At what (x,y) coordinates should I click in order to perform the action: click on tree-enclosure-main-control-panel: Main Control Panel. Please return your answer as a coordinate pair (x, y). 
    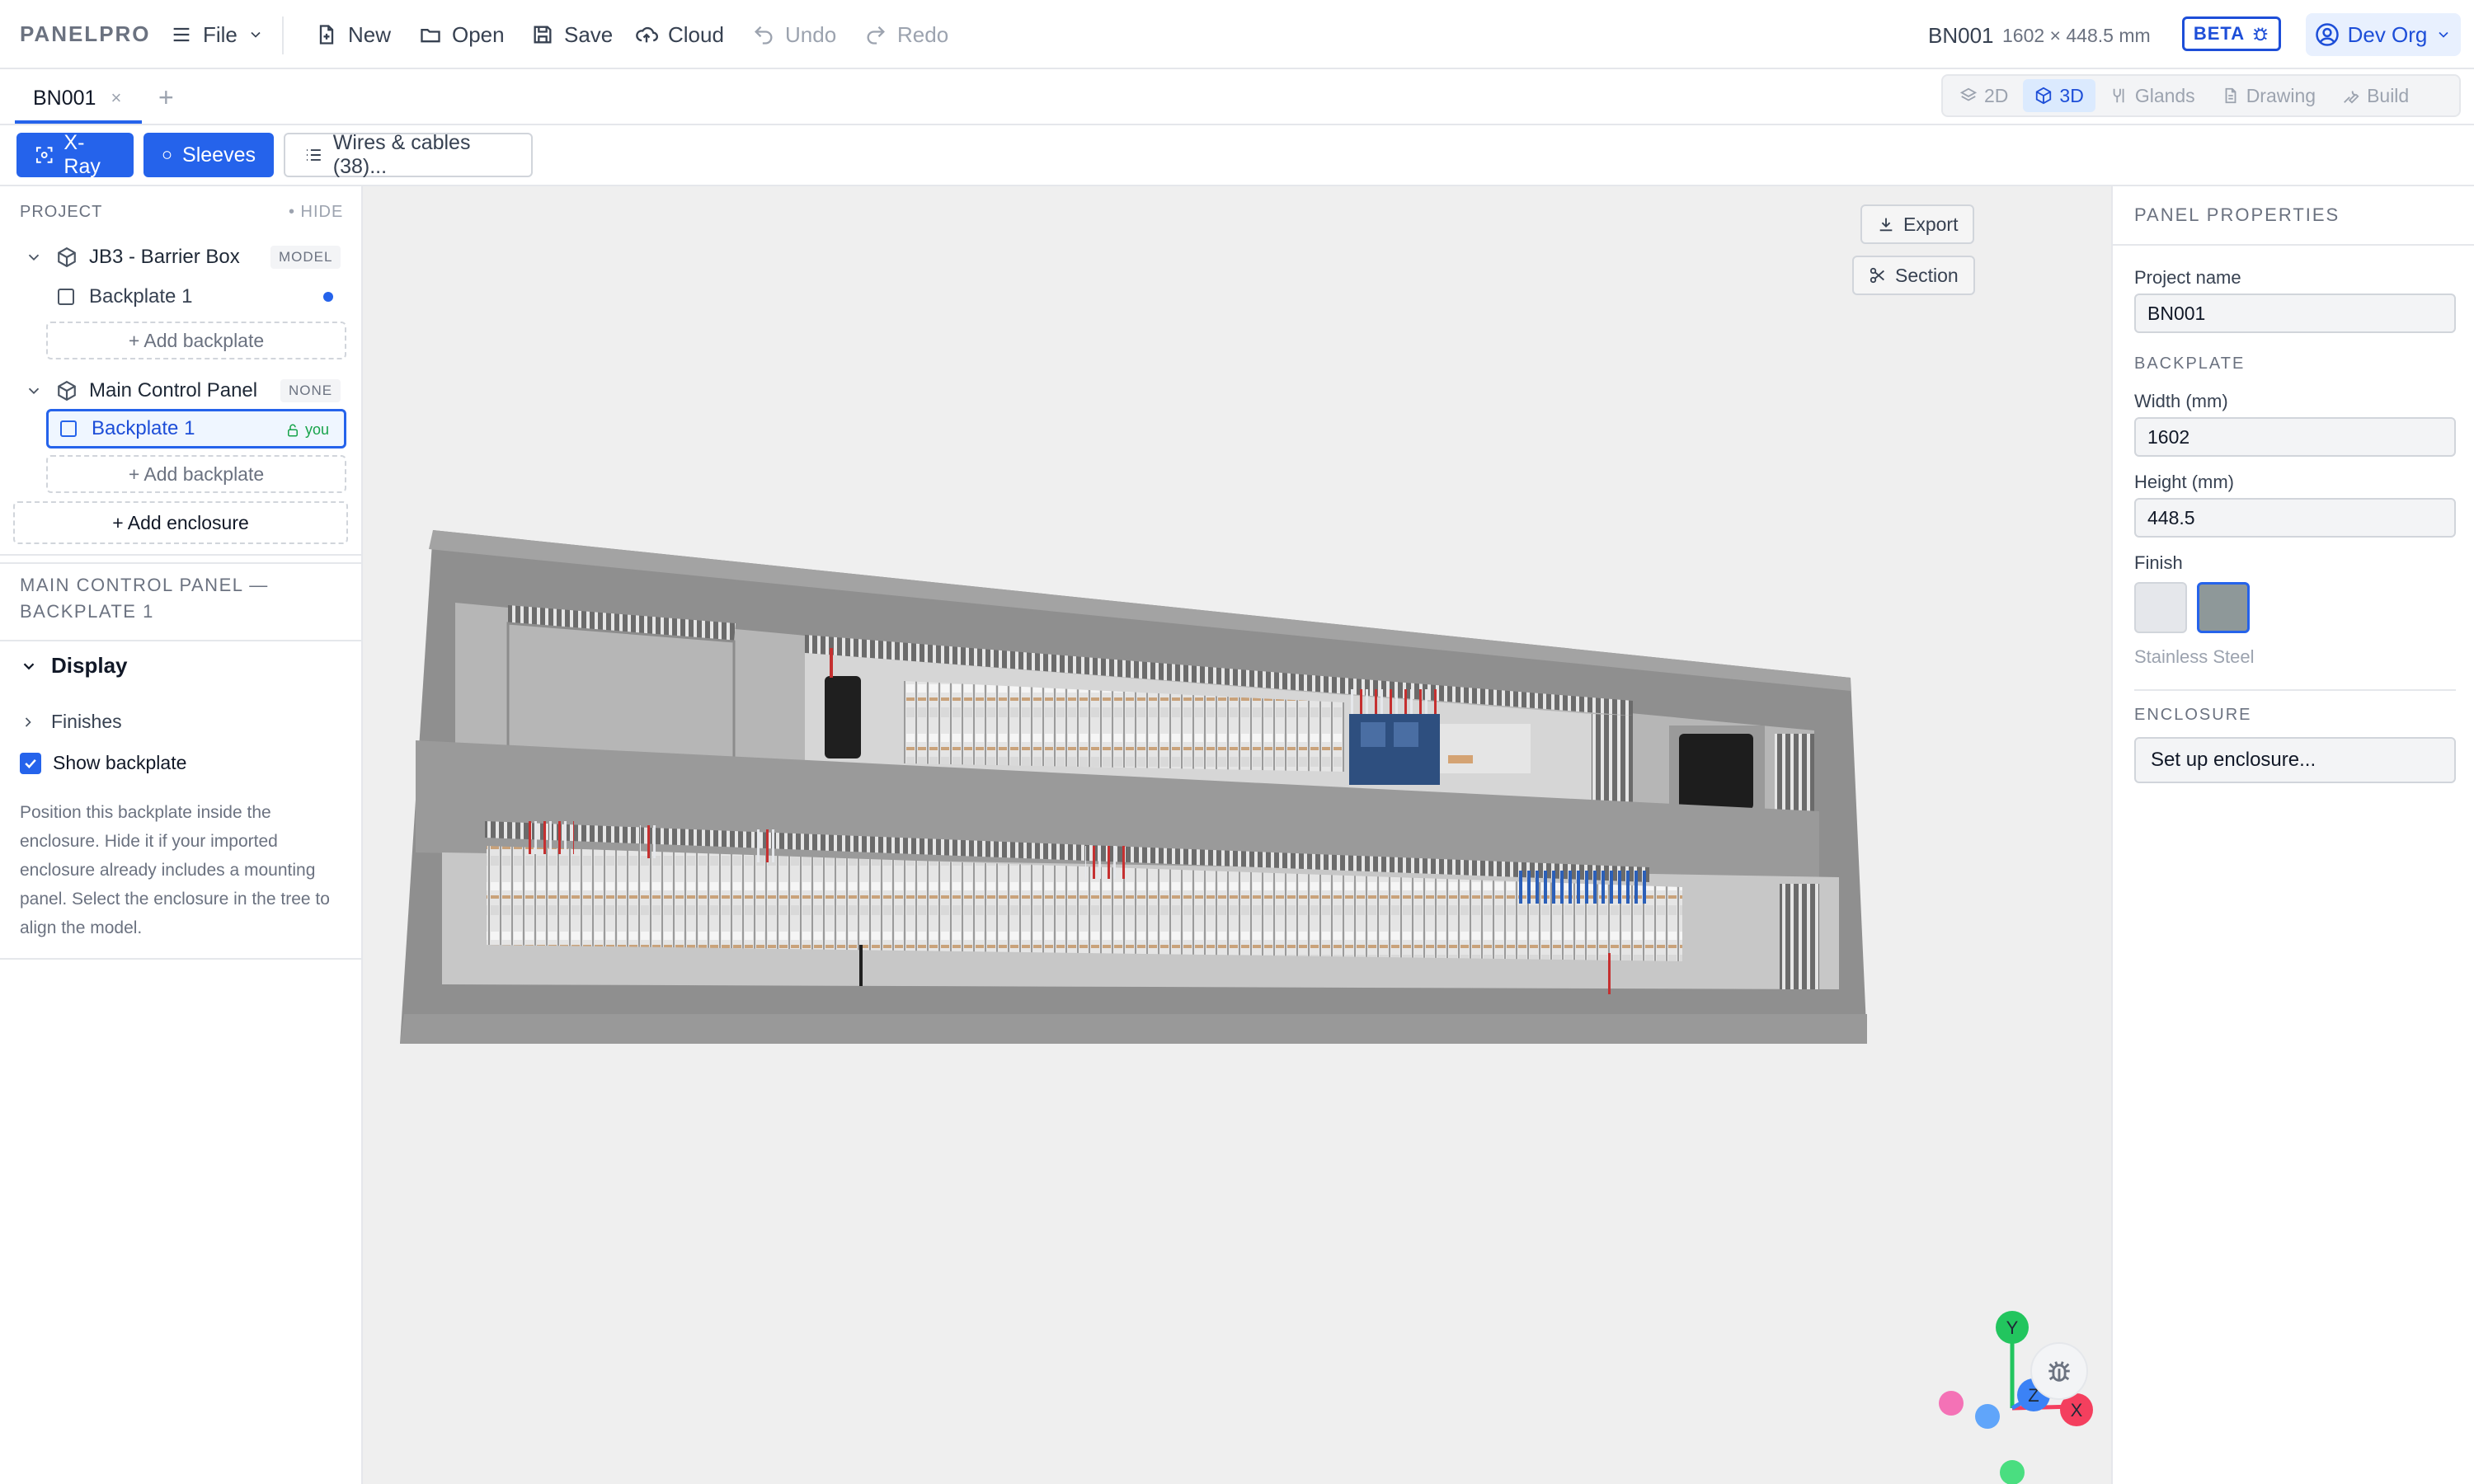
    Looking at the image, I should click on (141, 391).